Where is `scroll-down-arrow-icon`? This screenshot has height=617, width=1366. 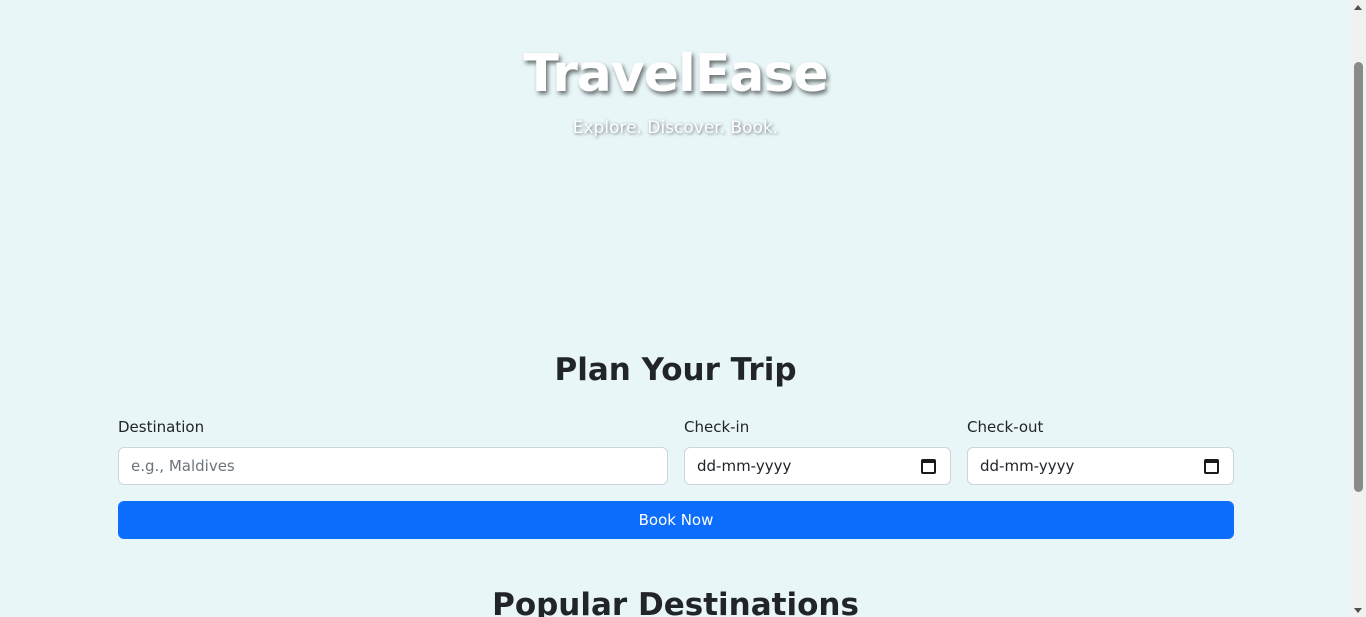 scroll-down-arrow-icon is located at coordinates (1358, 610).